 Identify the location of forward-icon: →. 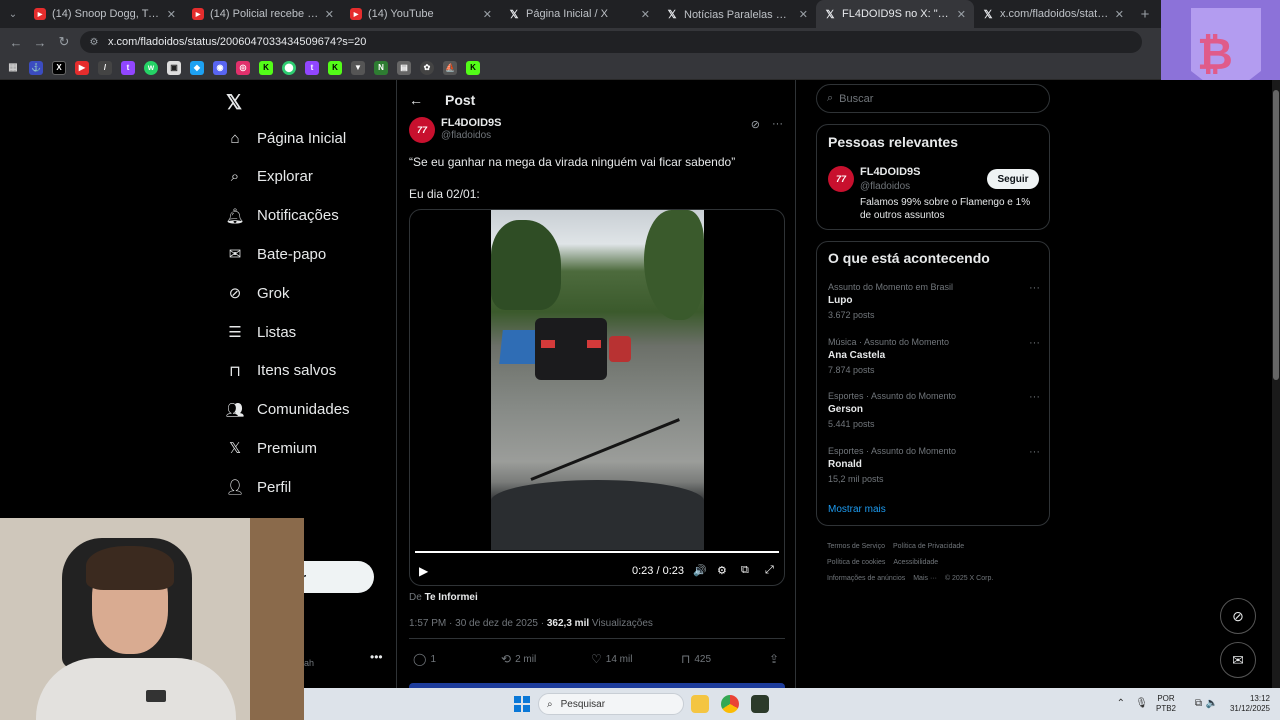
(40, 42).